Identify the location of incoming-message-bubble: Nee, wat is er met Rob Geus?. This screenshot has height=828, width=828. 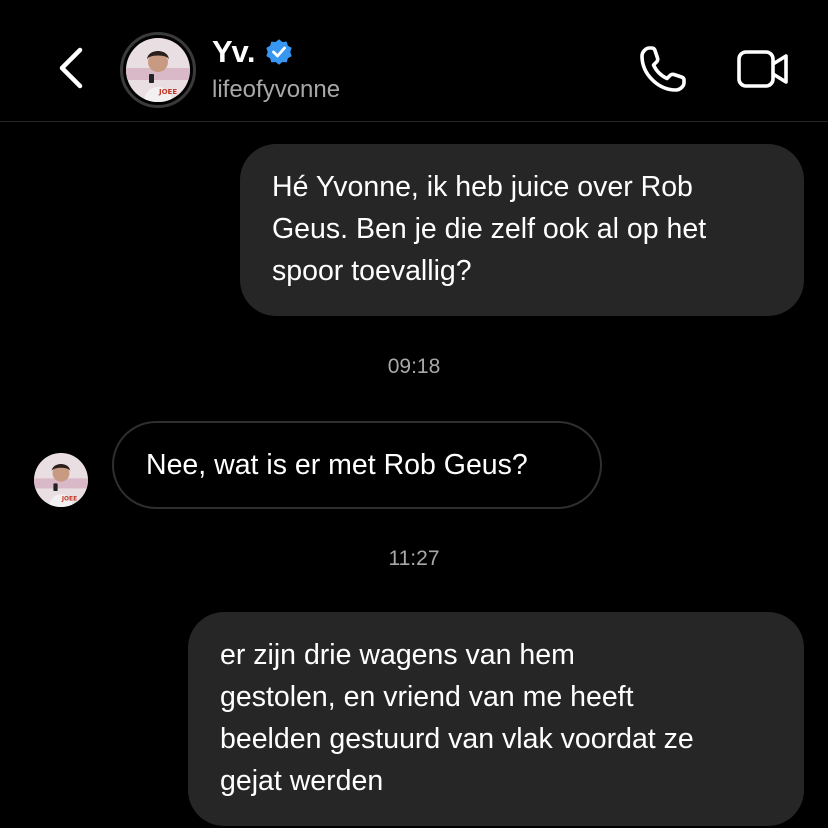
(357, 465).